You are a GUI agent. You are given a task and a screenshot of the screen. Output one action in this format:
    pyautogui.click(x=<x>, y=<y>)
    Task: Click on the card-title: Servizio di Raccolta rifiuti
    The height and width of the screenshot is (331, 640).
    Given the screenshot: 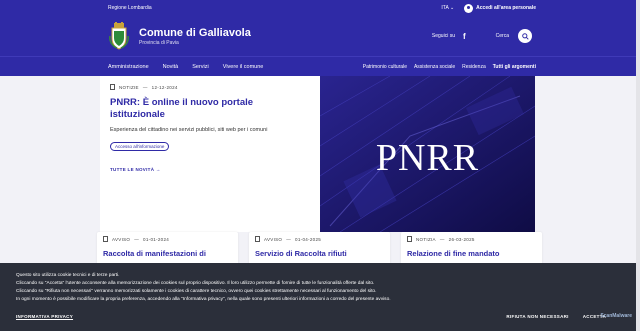 What is the action you would take?
    pyautogui.click(x=319, y=253)
    